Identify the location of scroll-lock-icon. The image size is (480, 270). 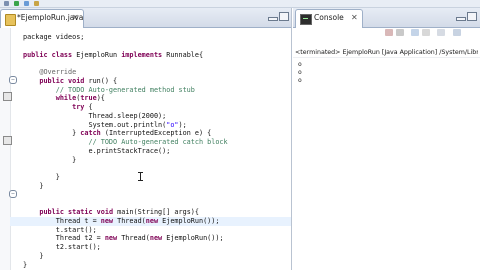
(426, 32).